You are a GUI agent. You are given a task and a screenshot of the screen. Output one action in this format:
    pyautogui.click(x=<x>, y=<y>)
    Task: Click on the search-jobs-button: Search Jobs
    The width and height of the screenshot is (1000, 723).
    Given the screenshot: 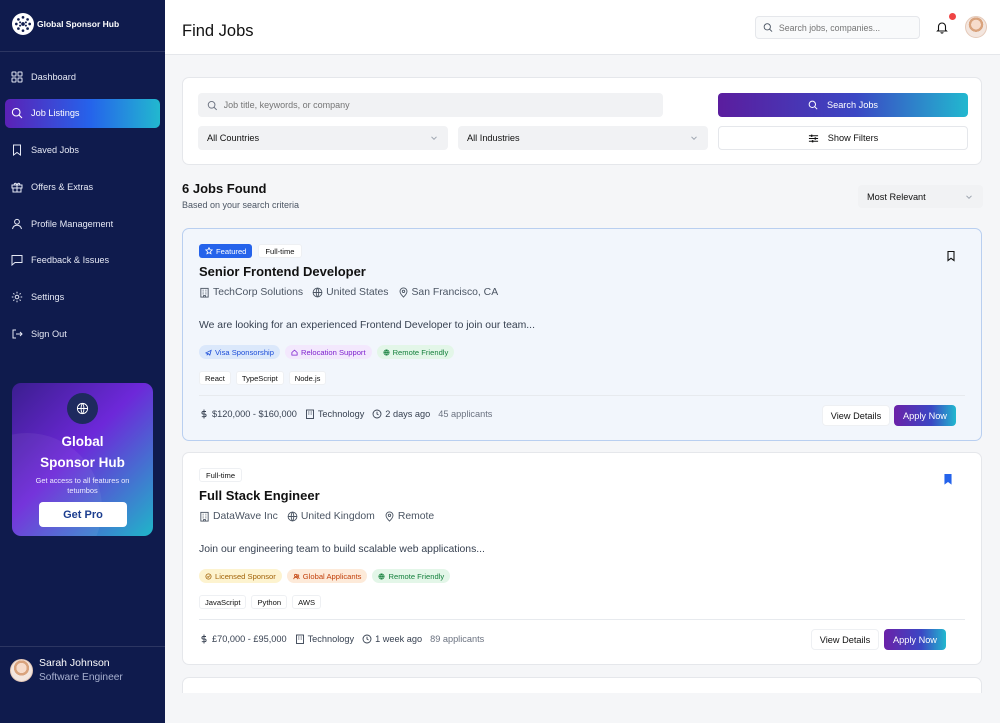 What is the action you would take?
    pyautogui.click(x=843, y=105)
    